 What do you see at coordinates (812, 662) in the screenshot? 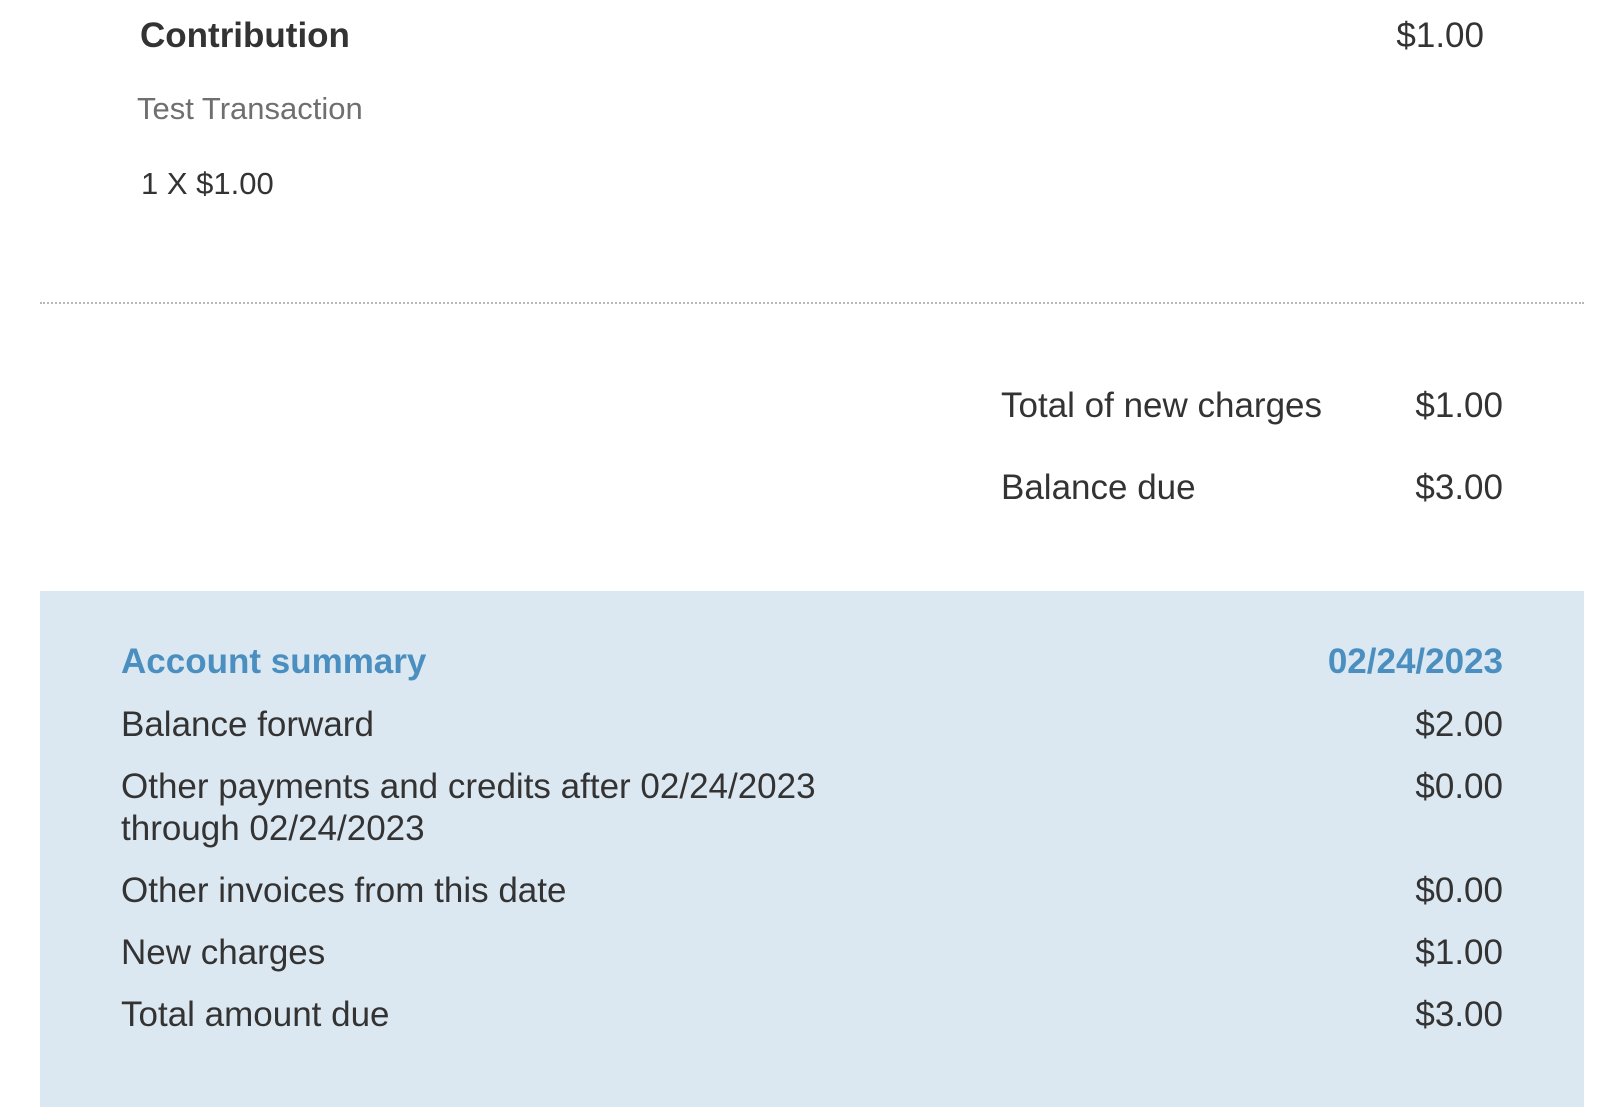
I see `account-summary-header: Account summary 02/24/2023` at bounding box center [812, 662].